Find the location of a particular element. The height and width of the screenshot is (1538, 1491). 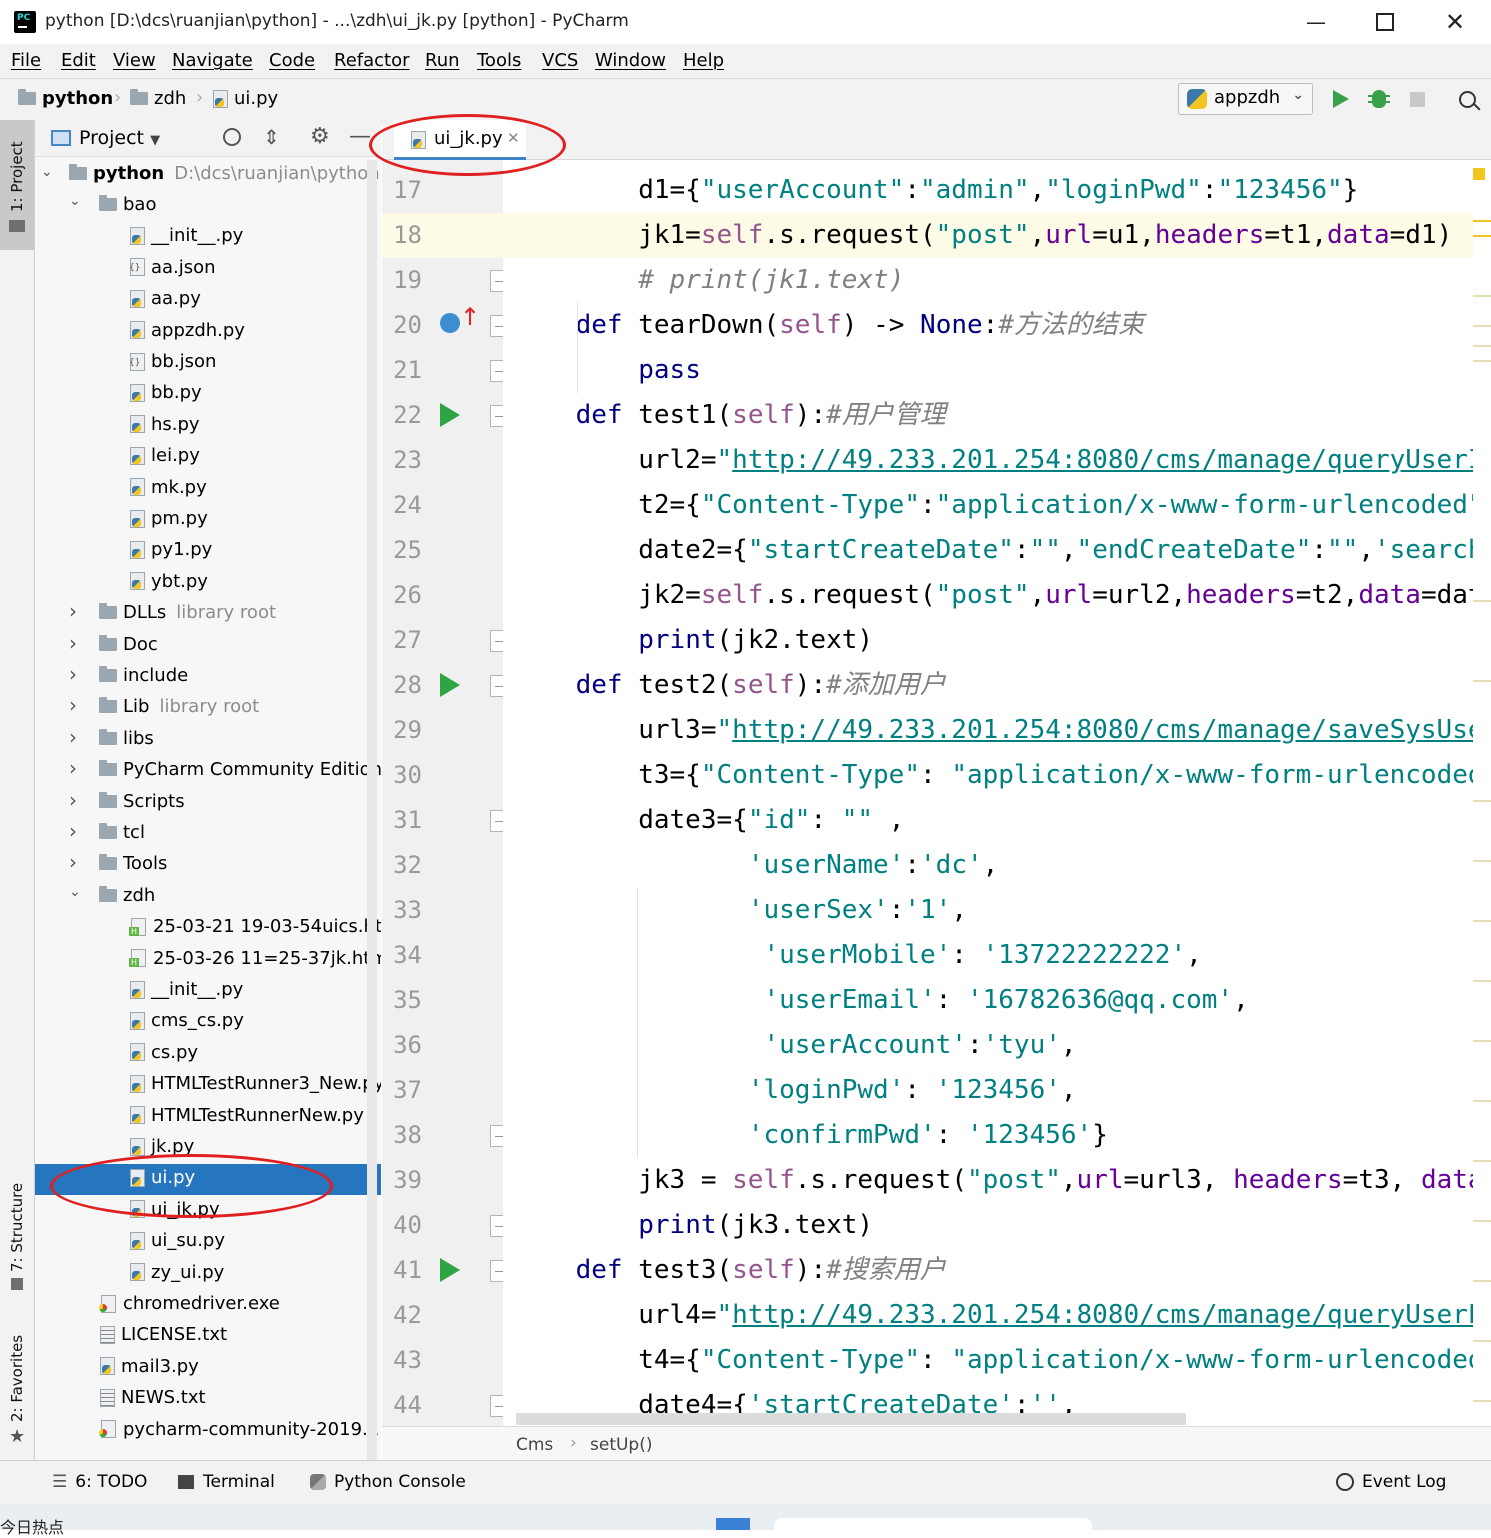

project-tool-tab: 1: Project is located at coordinates (17, 185).